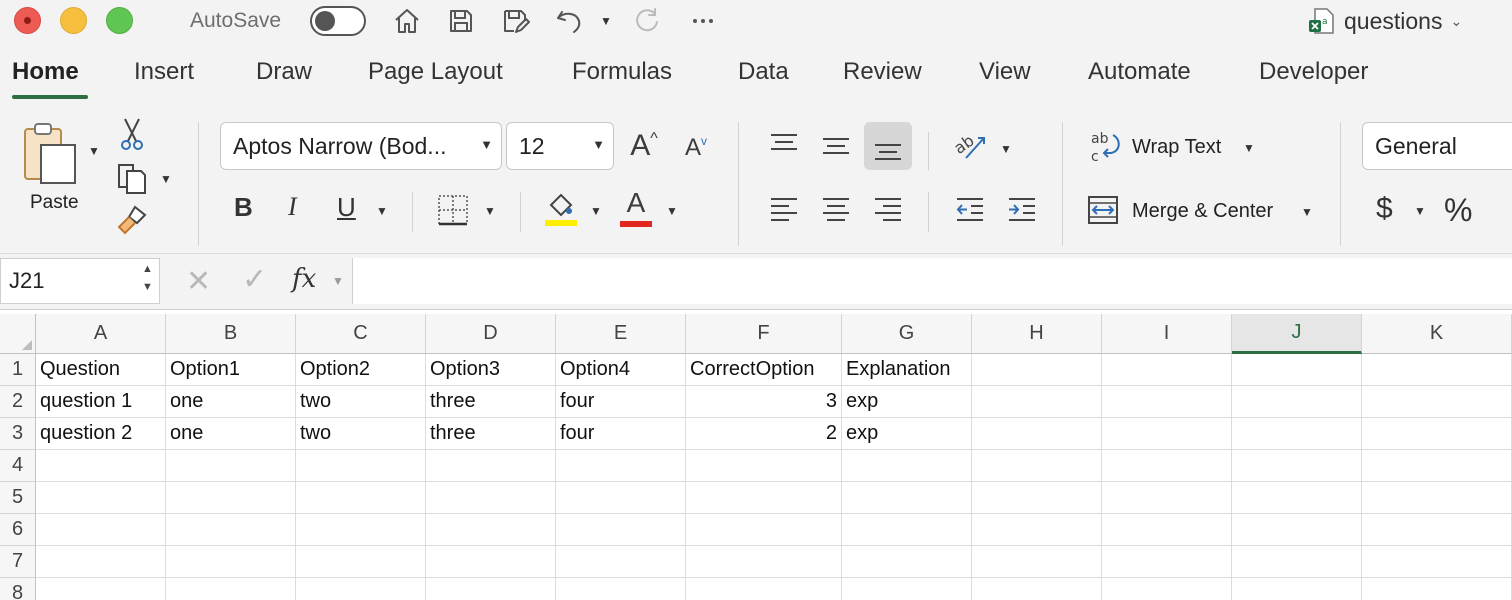 The image size is (1512, 600). Describe the element at coordinates (621, 370) in the screenshot. I see `cell-e1: Option4` at that location.